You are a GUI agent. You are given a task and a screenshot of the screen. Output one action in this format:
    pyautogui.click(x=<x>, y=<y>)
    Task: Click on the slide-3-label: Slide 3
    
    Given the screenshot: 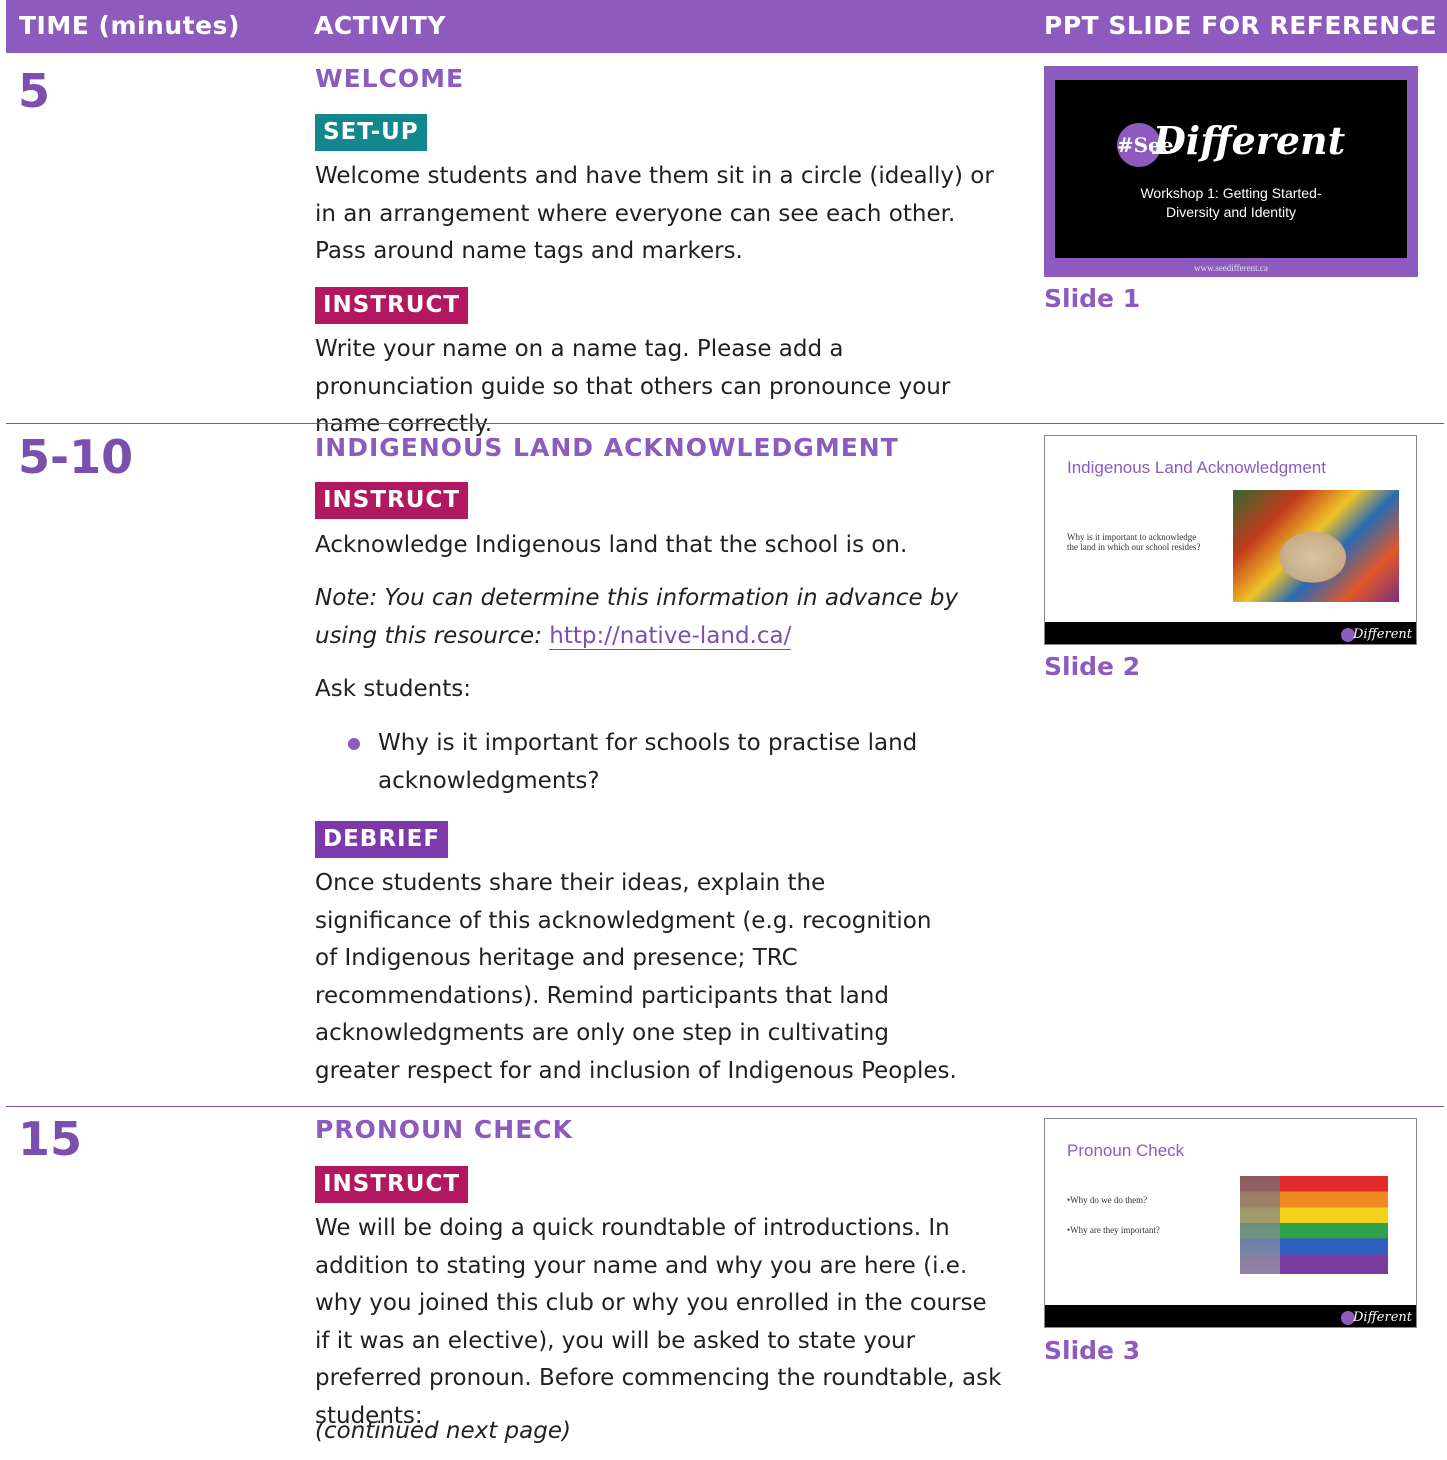 What is the action you would take?
    pyautogui.click(x=1092, y=1350)
    